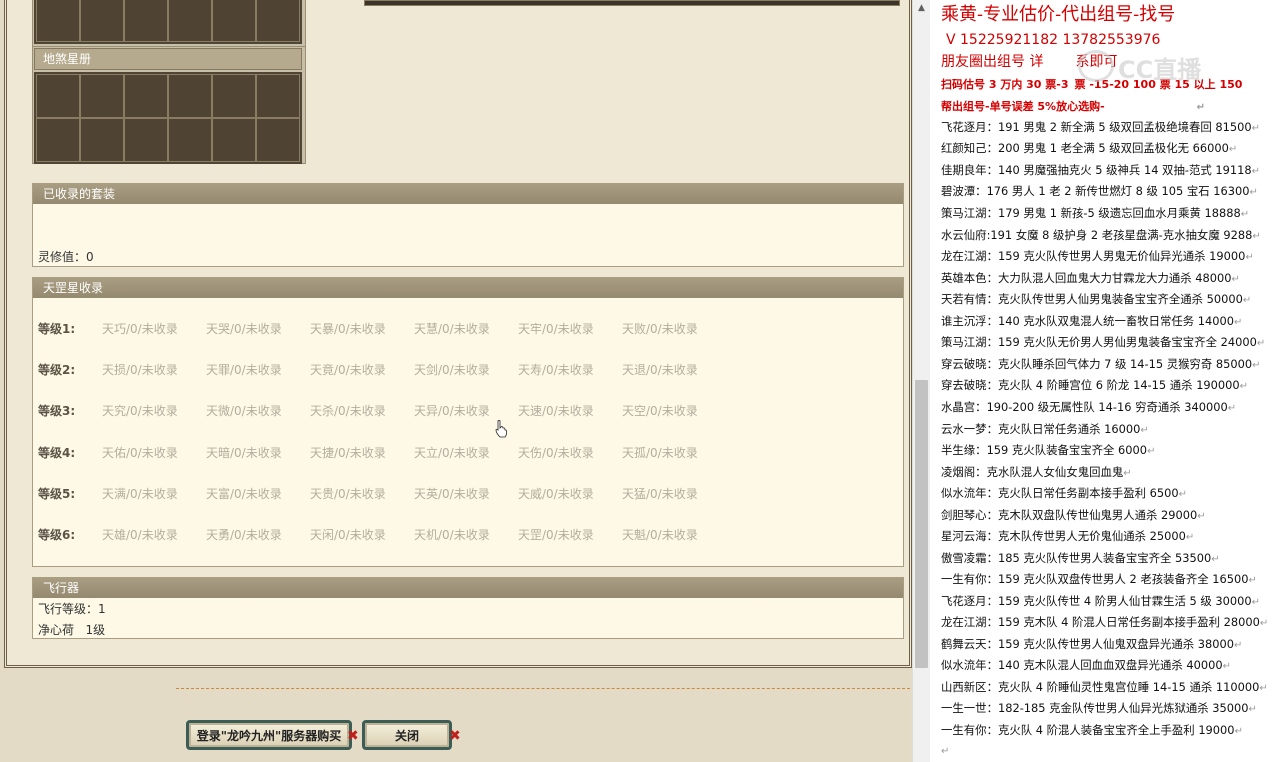 The image size is (1280, 762). I want to click on list-item: 谁主沉浮：140 克水队双鬼混人统一畜牧日常任务 14000↵, so click(1092, 321).